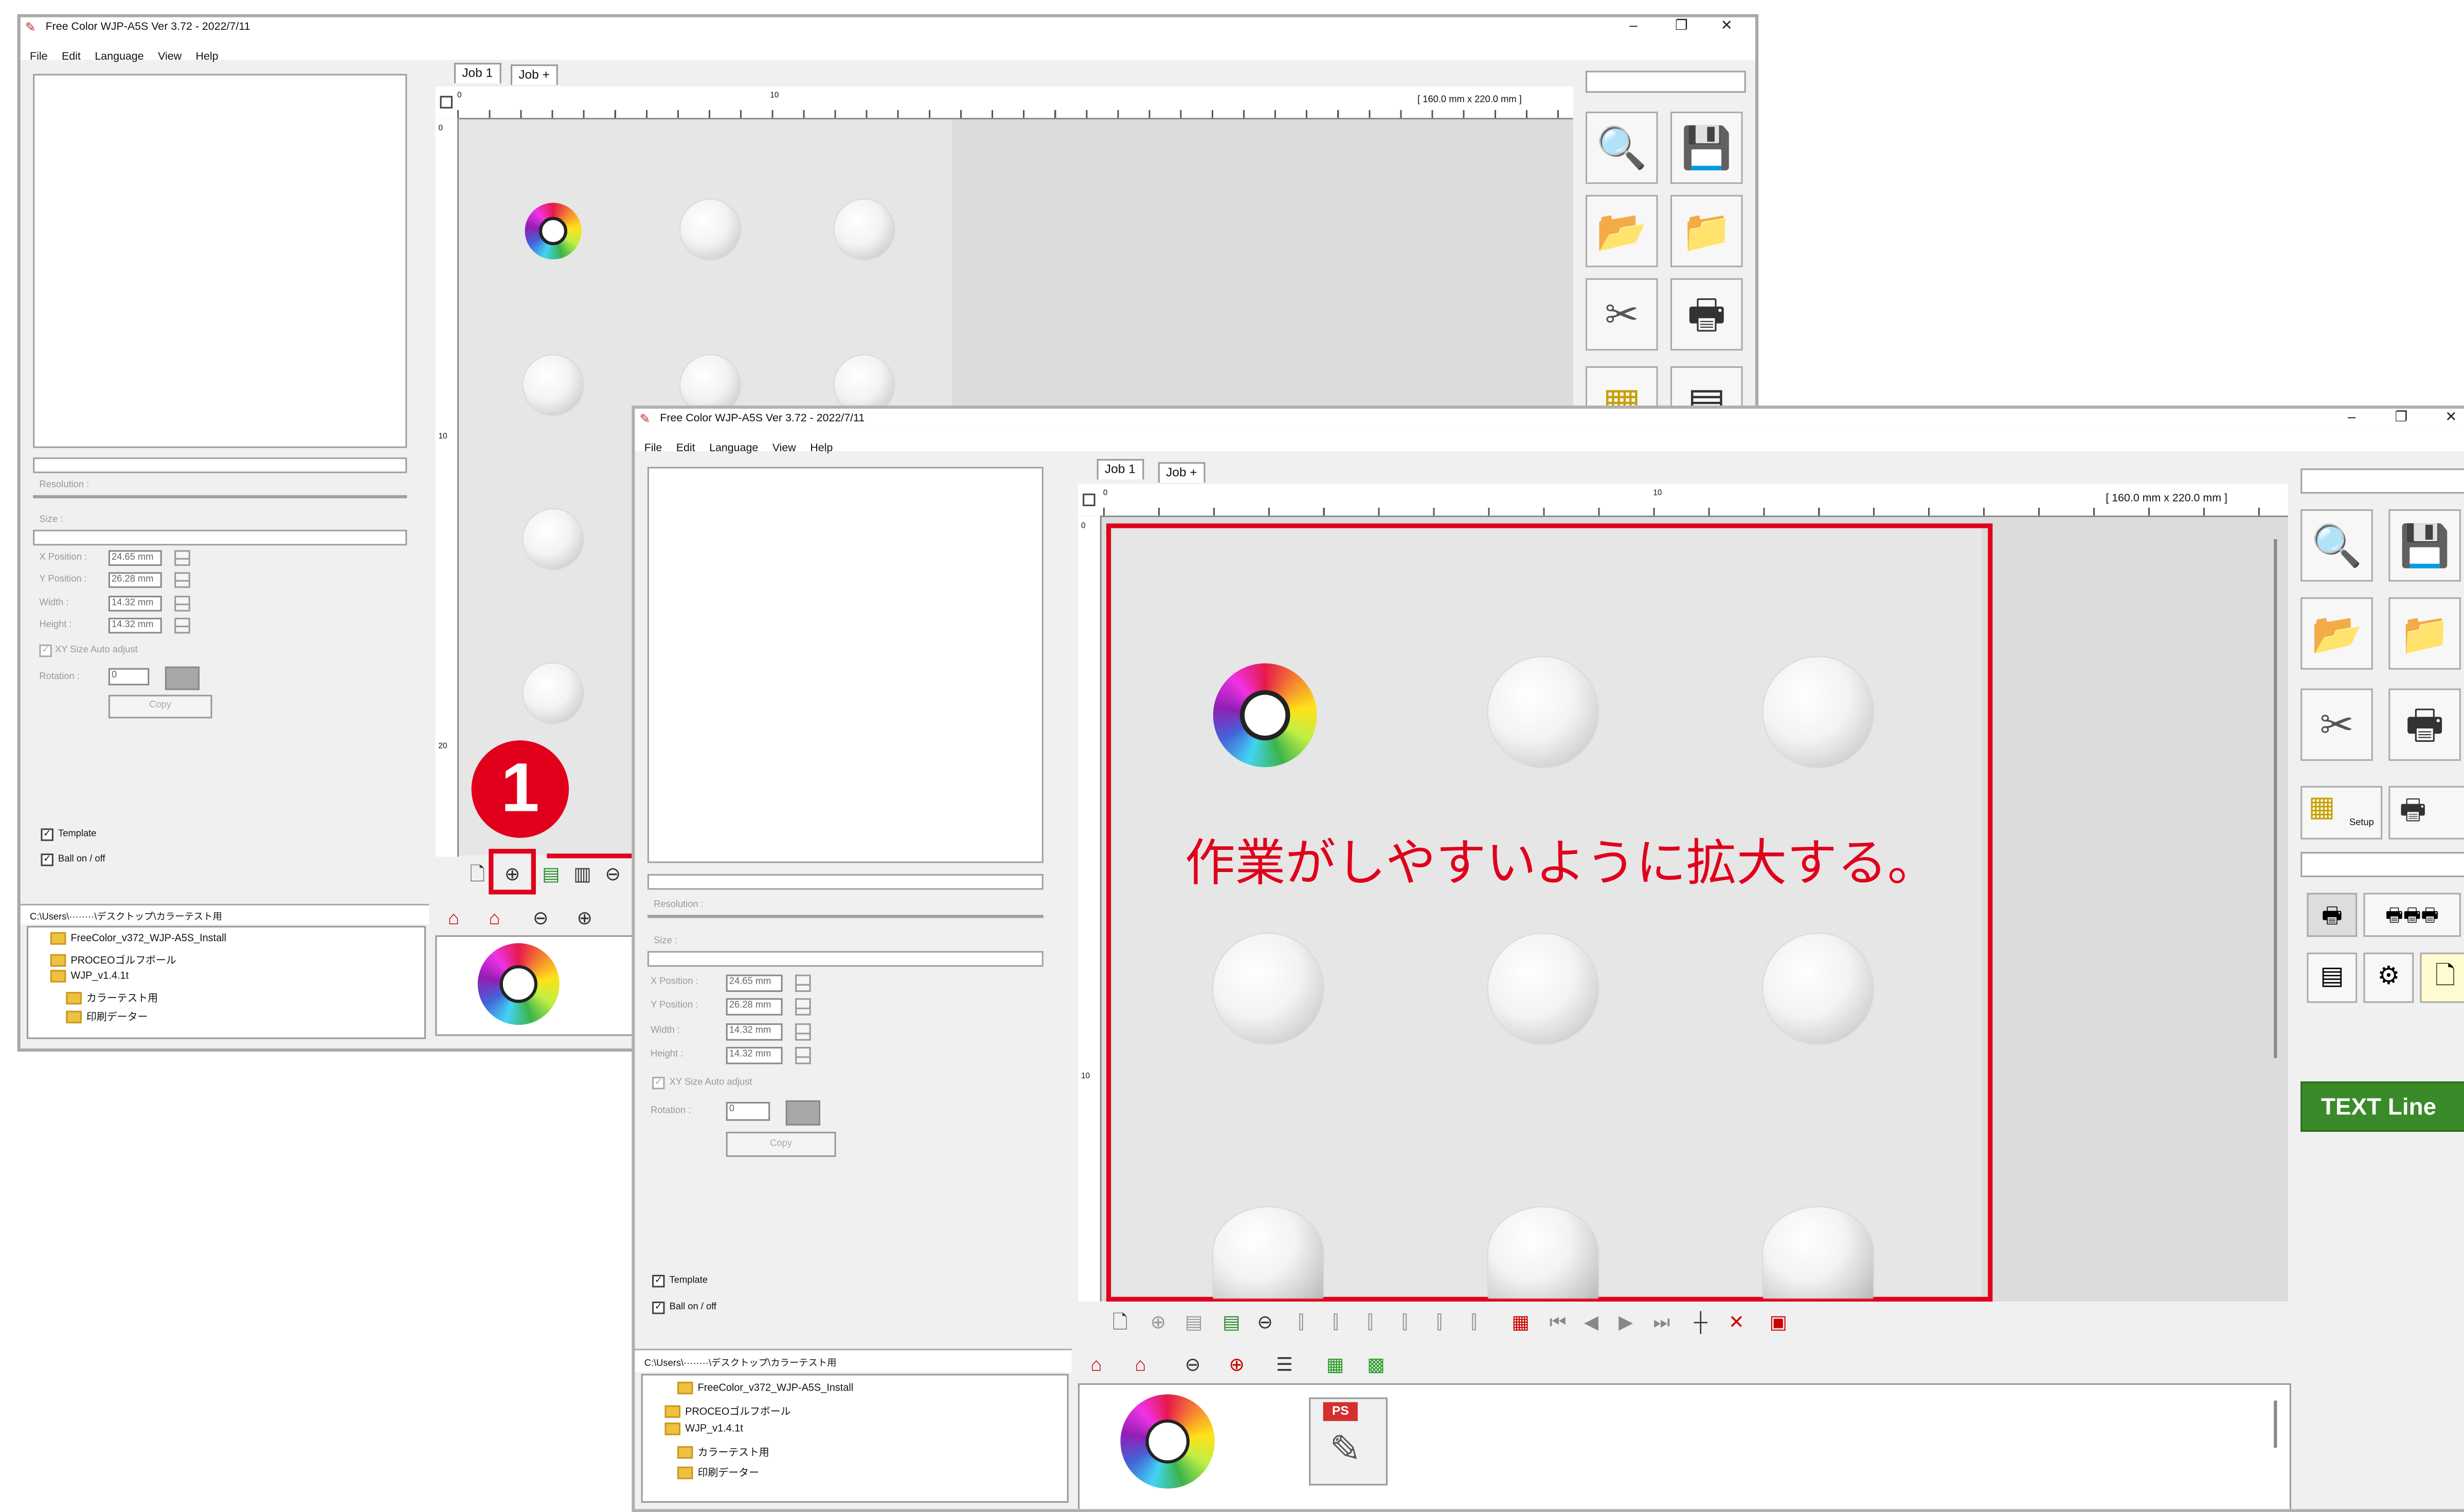  I want to click on x-position-field: 24.65 mm, so click(135, 558).